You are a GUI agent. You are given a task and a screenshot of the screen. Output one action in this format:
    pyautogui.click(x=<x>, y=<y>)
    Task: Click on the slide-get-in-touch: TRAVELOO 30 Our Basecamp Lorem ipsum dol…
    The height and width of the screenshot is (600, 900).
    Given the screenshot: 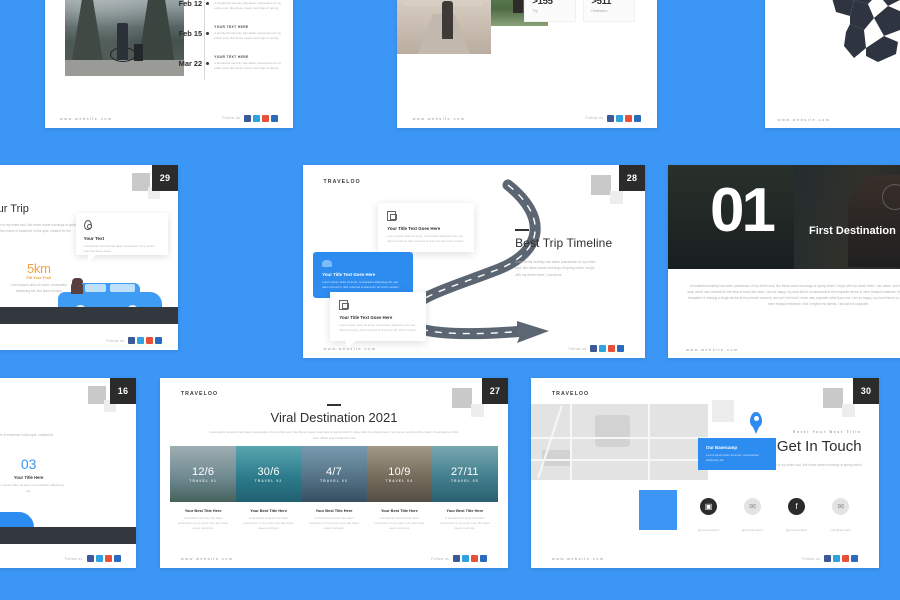 What is the action you would take?
    pyautogui.click(x=705, y=473)
    